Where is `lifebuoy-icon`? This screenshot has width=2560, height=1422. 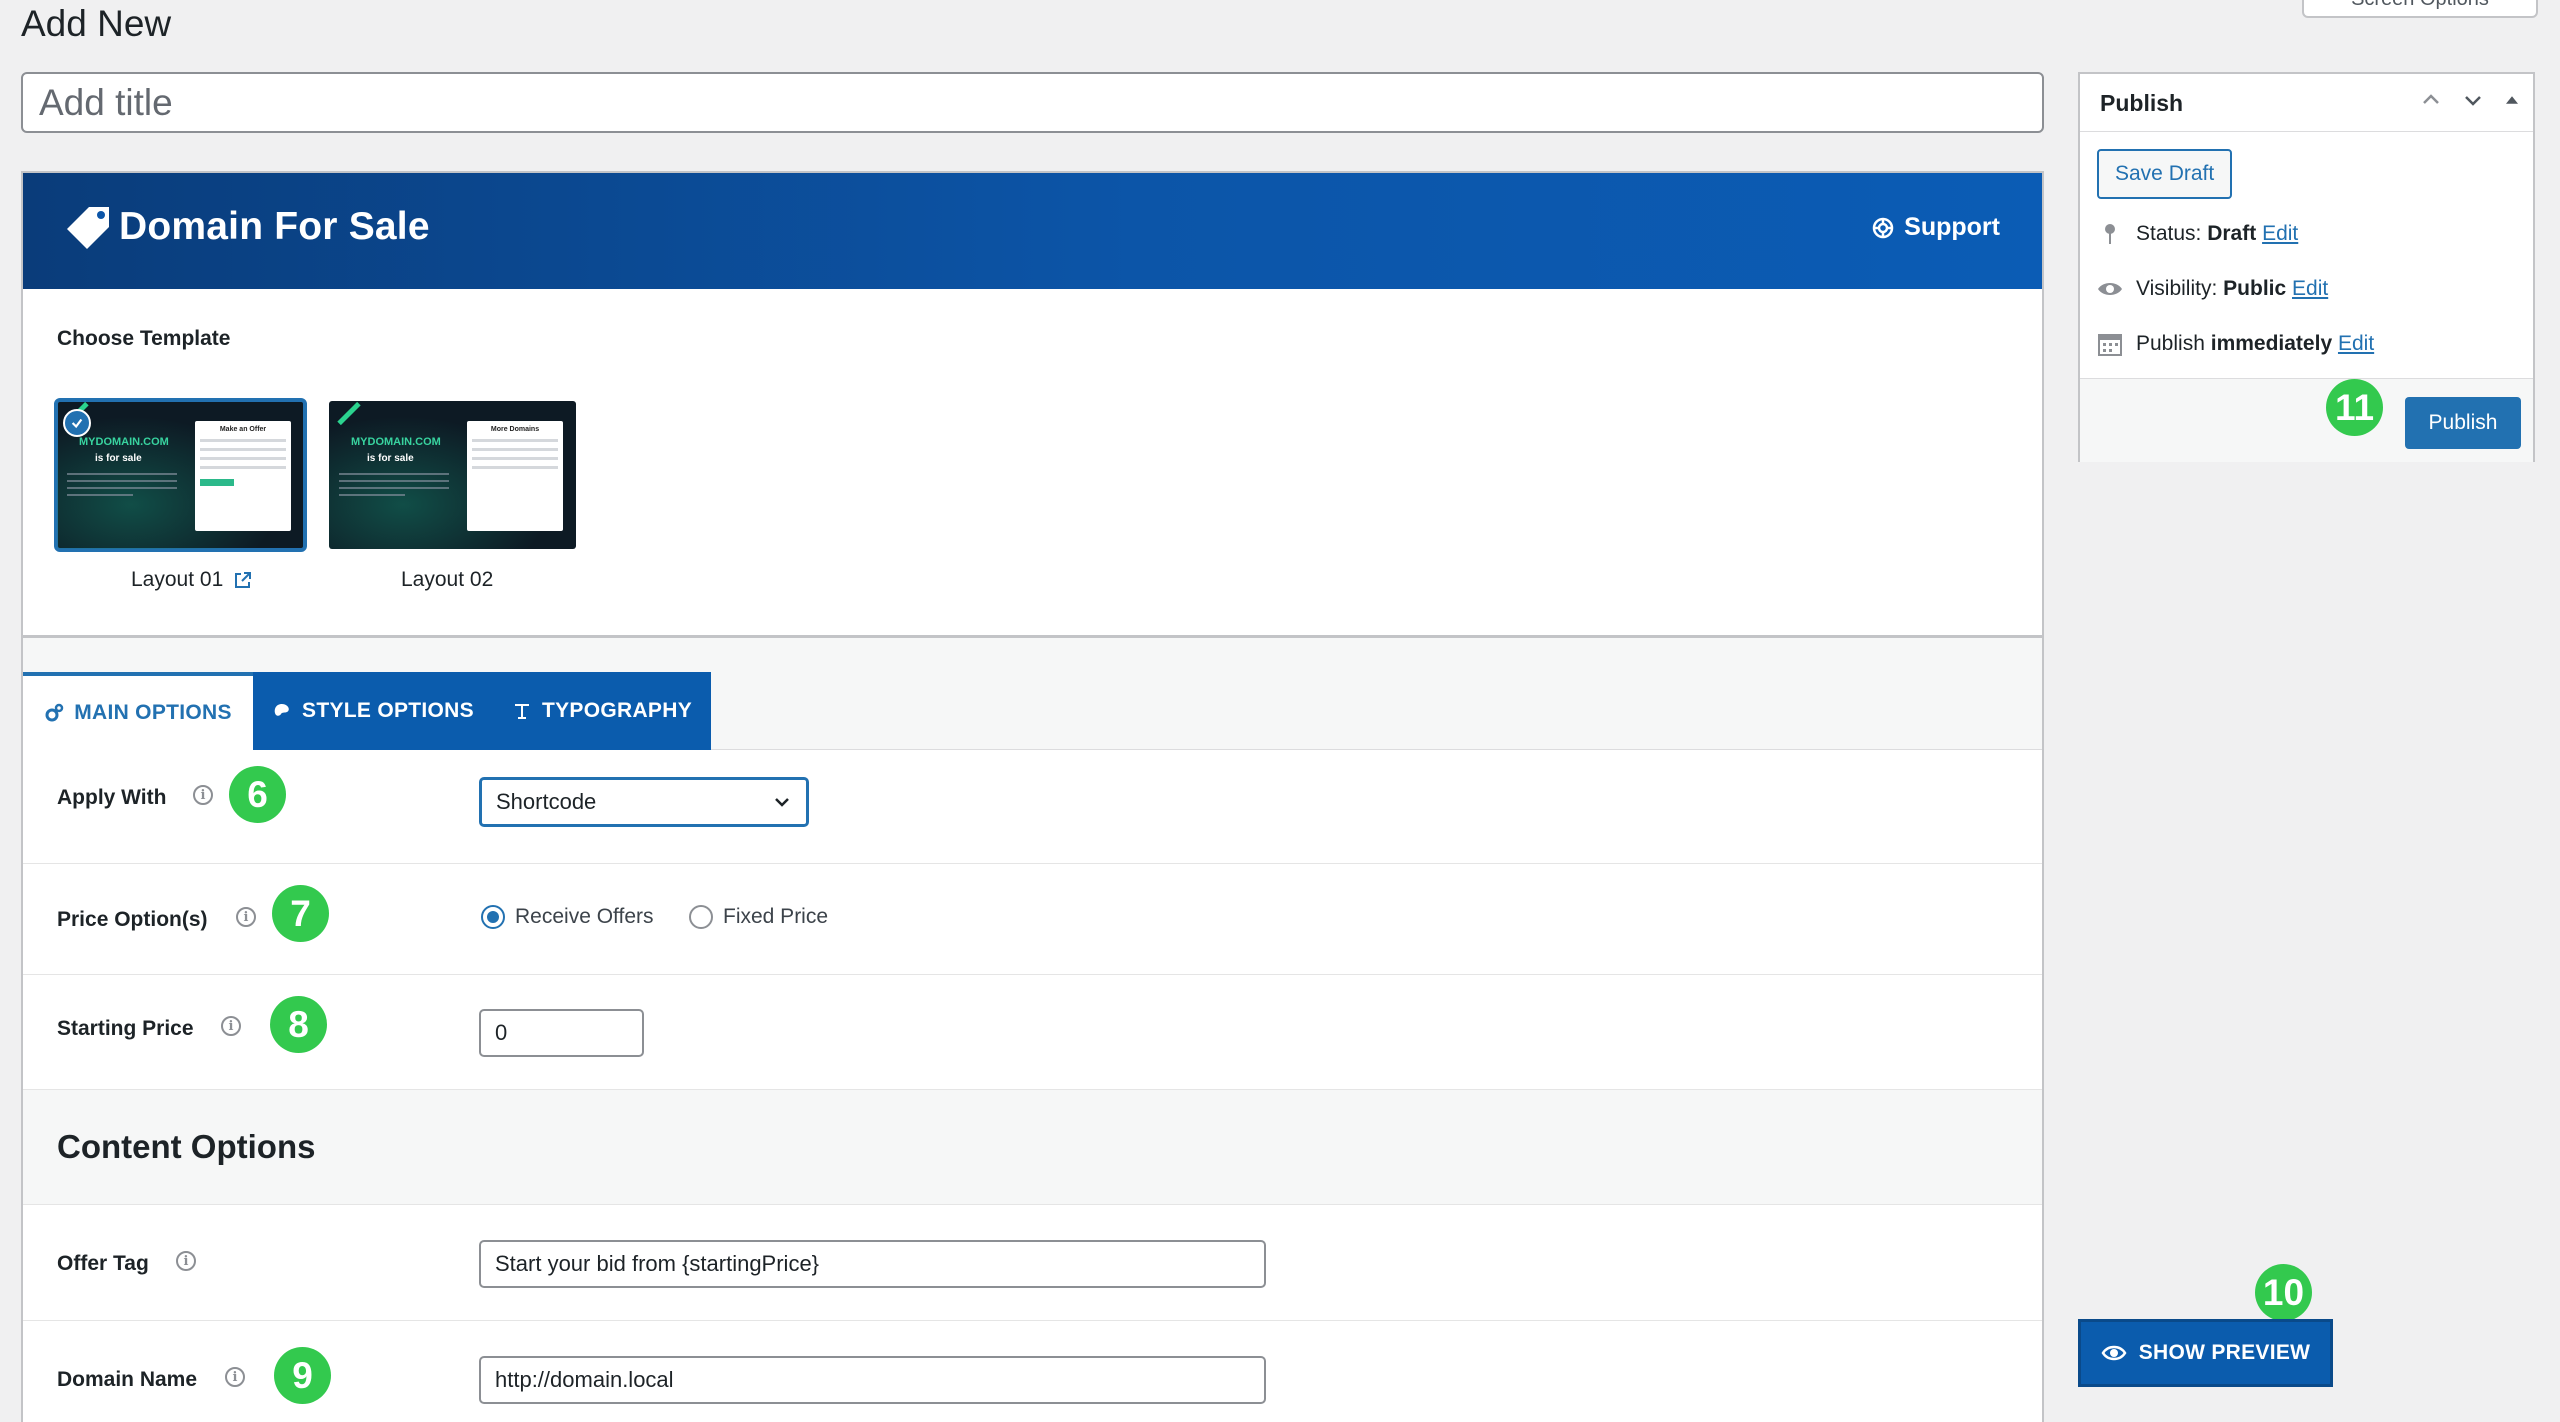
lifebuoy-icon is located at coordinates (1883, 227).